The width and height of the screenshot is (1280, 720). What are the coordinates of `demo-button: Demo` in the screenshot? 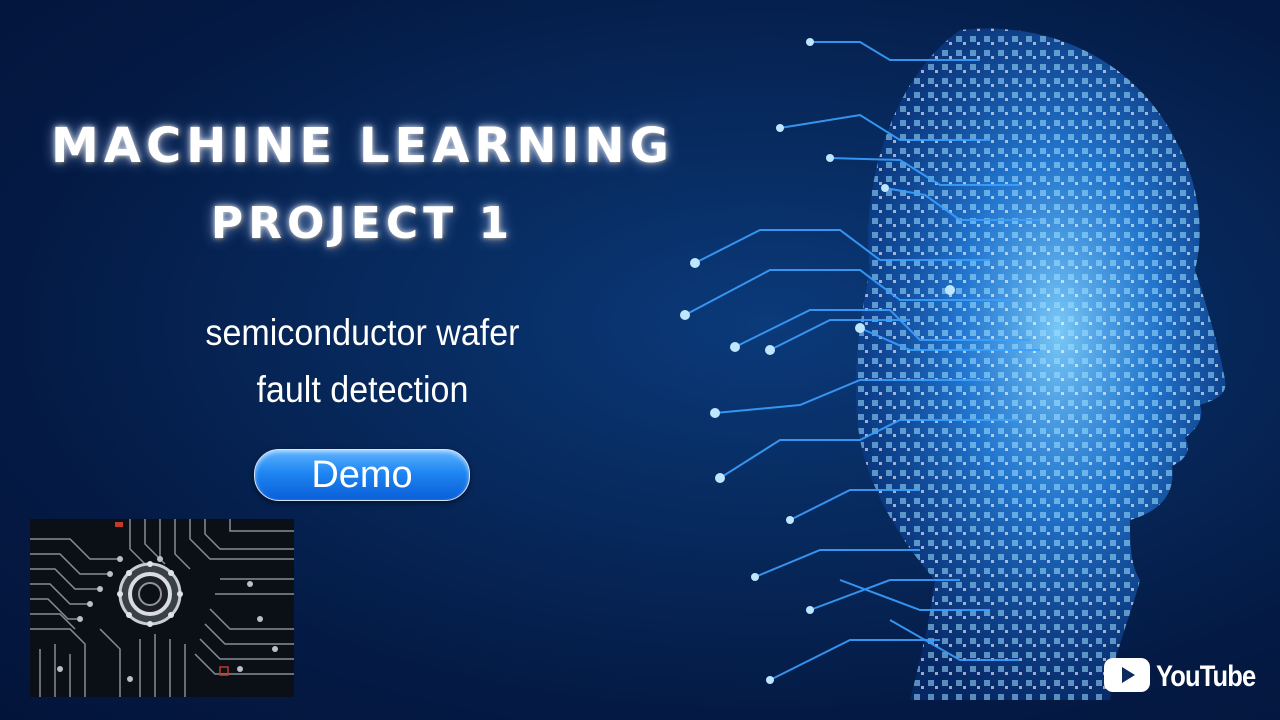 It's located at (362, 475).